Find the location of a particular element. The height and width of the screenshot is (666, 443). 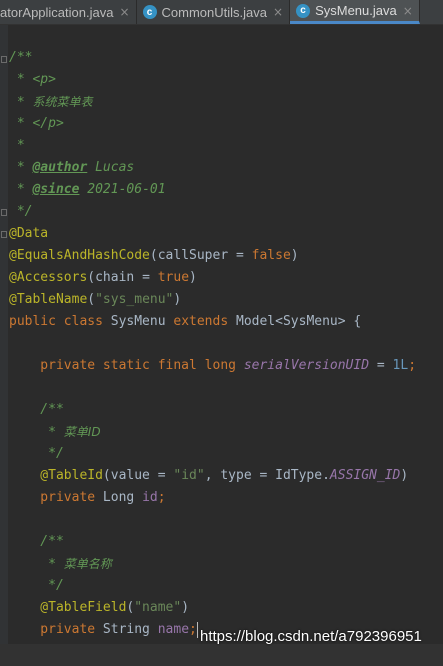

tab-sys-menu: c SysMenu.java × is located at coordinates (355, 12).